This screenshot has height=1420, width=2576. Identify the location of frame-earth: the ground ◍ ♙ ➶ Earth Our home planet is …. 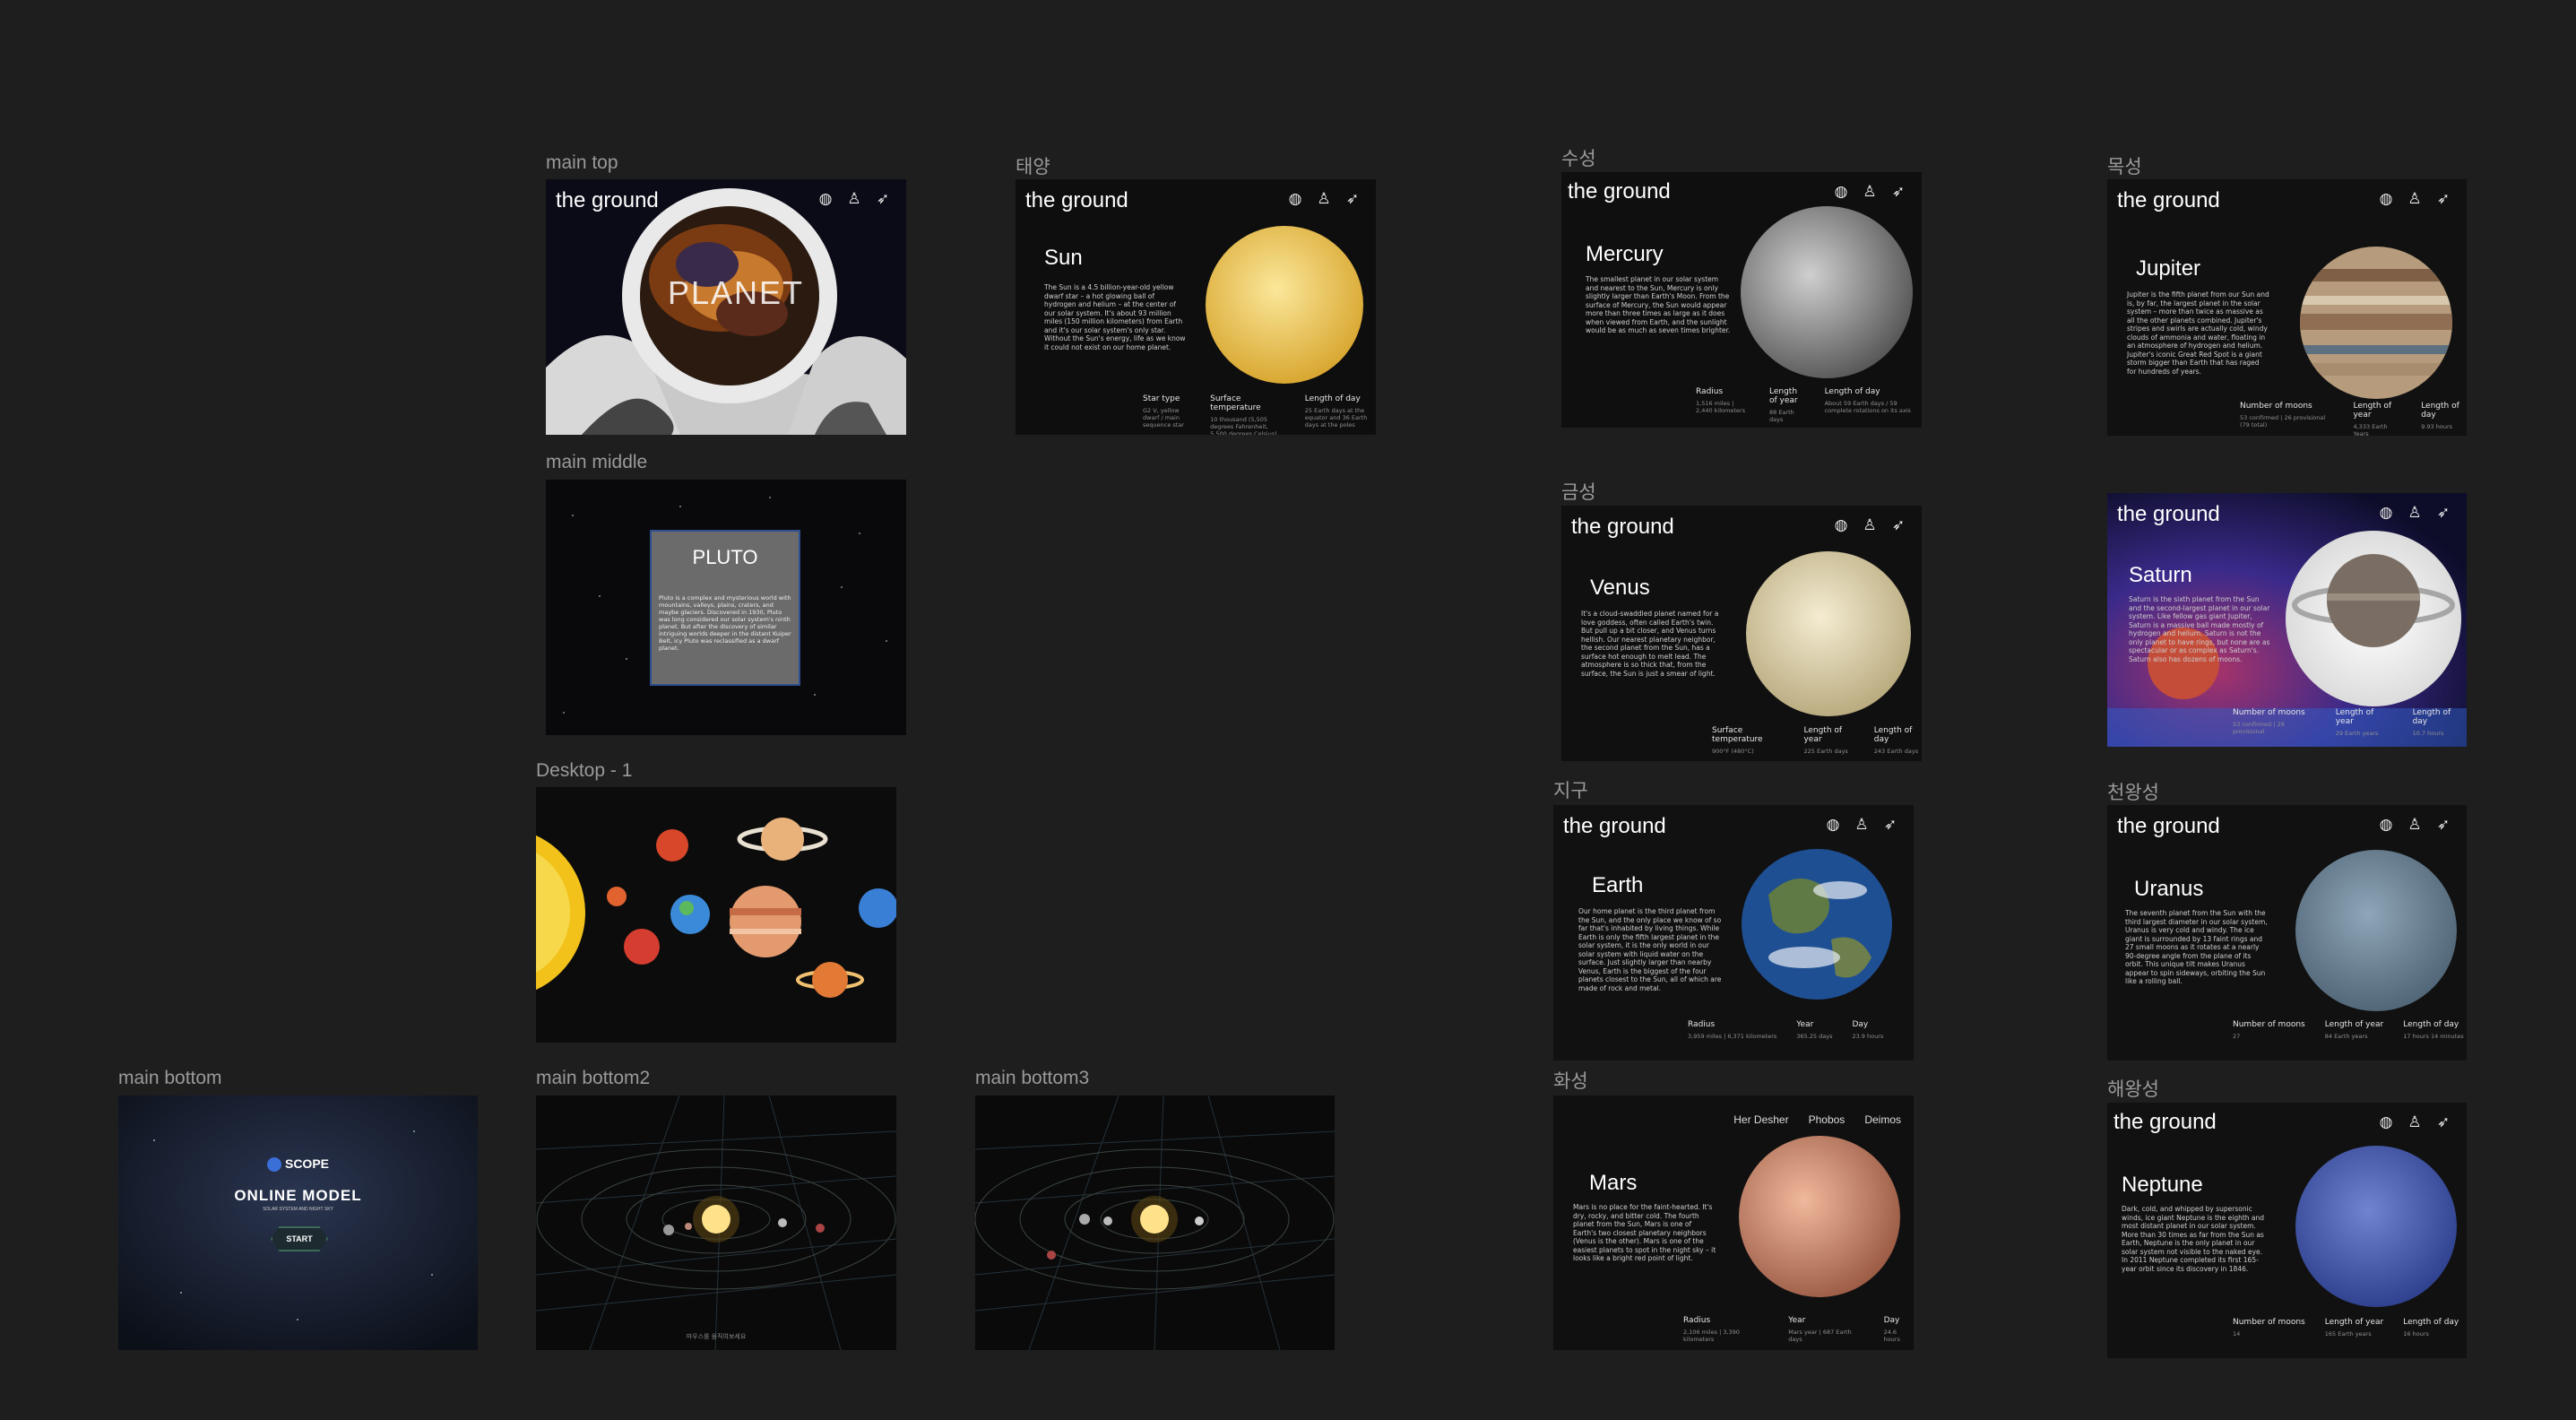
(1733, 933).